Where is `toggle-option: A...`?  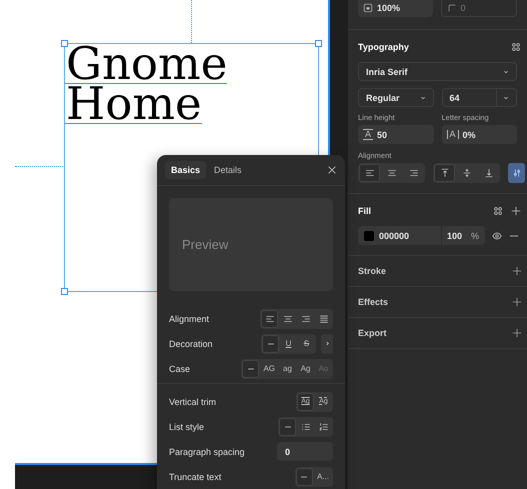 toggle-option: A... is located at coordinates (323, 477).